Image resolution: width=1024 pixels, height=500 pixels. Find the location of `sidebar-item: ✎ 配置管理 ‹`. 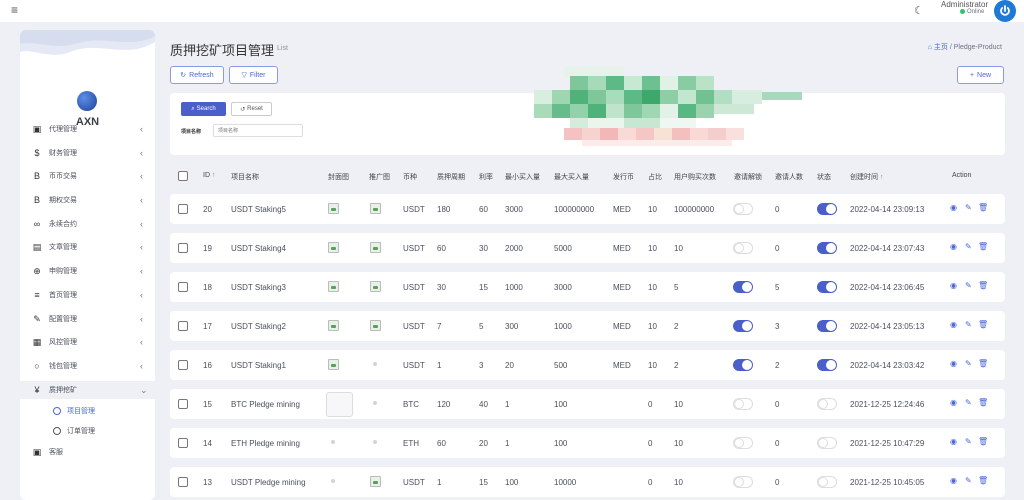

sidebar-item: ✎ 配置管理 ‹ is located at coordinates (87, 319).